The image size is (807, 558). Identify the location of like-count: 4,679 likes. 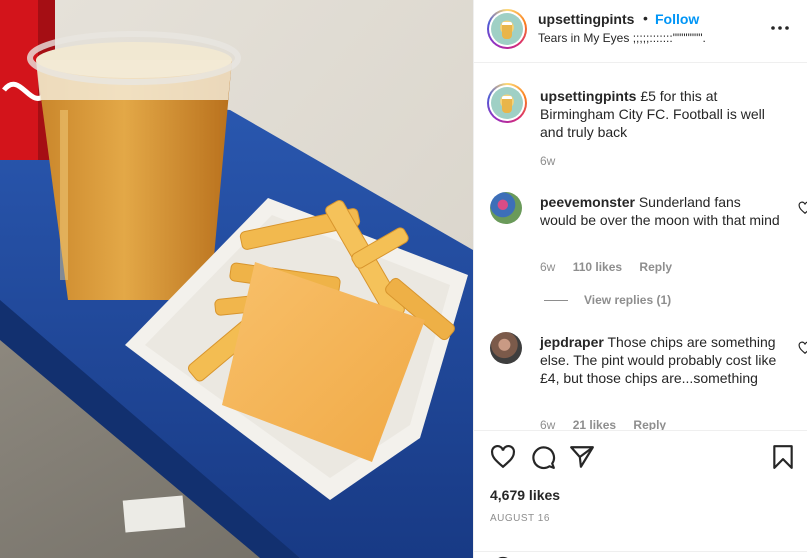
(525, 495).